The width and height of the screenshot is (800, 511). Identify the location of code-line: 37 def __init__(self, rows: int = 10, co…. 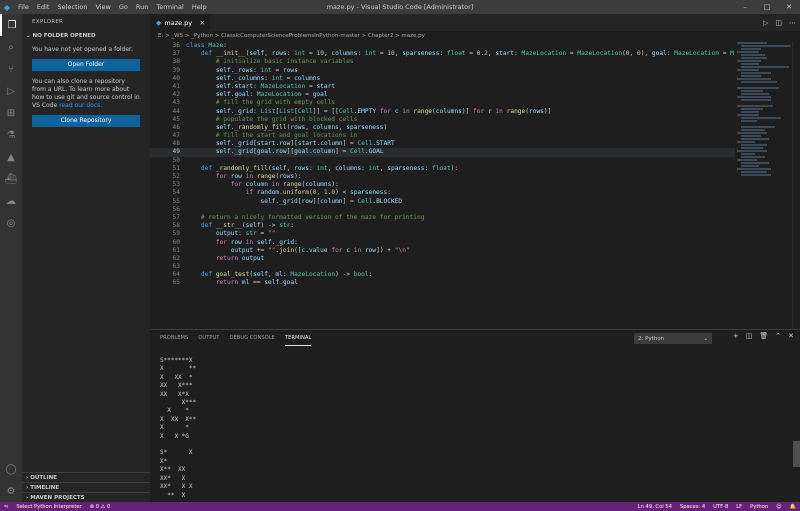
(453, 54).